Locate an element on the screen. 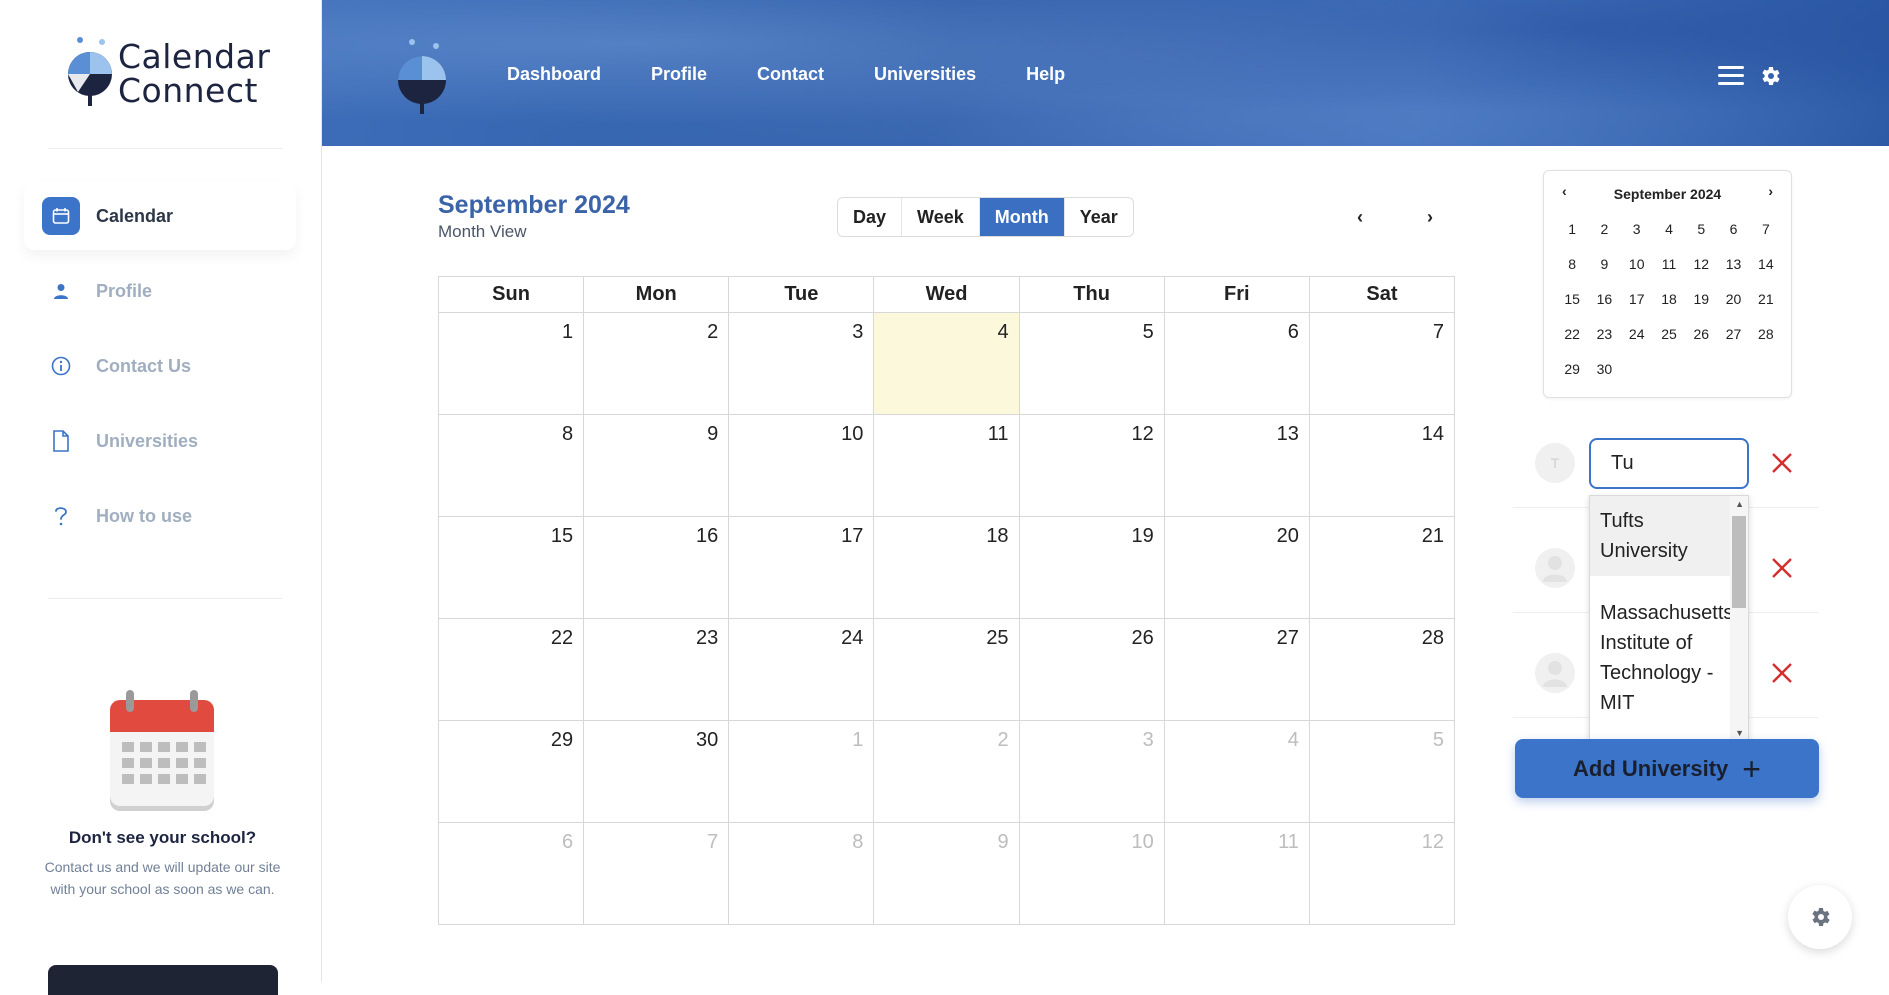 Image resolution: width=1889 pixels, height=995 pixels. mini-day: 7 is located at coordinates (1766, 229).